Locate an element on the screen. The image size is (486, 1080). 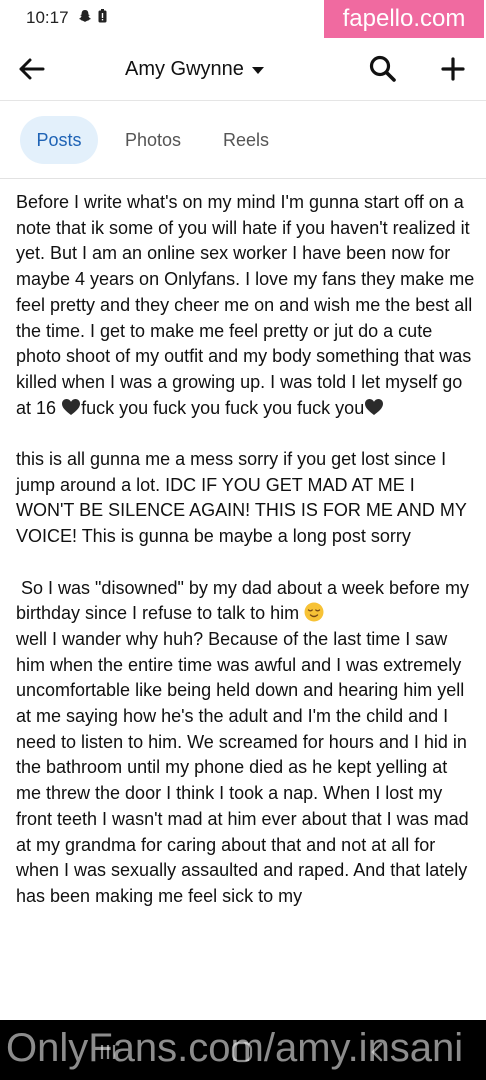
post-paragraph-tail: fuck you fuck you fuck you fuck you is located at coordinates (223, 407).